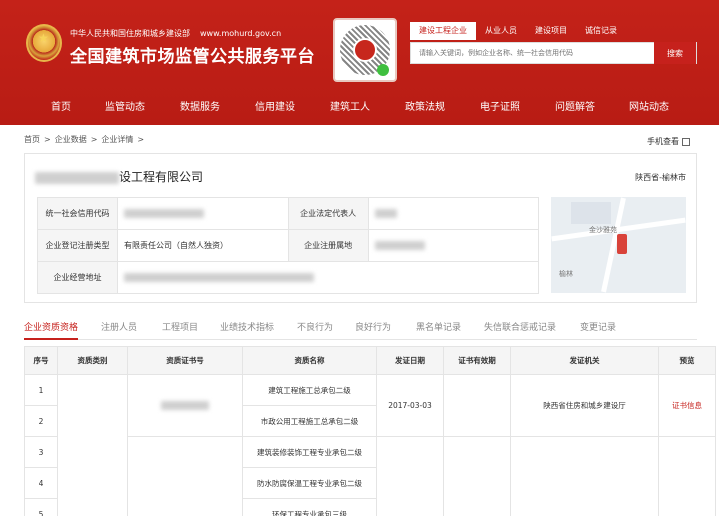 The image size is (719, 516). I want to click on breadcrumb-home: 首页, so click(32, 139).